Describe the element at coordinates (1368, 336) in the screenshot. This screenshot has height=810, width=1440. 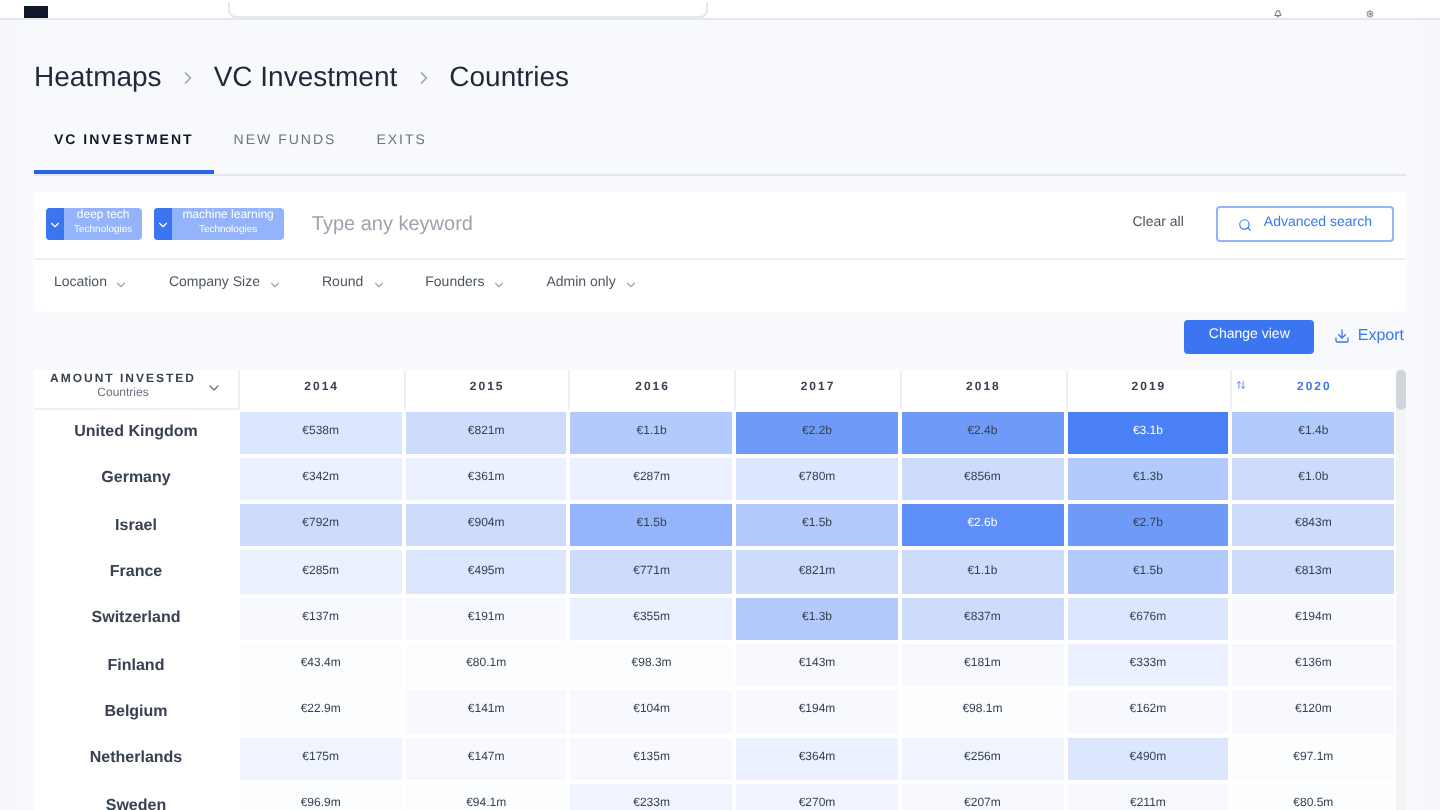
I see `export-button: Export` at that location.